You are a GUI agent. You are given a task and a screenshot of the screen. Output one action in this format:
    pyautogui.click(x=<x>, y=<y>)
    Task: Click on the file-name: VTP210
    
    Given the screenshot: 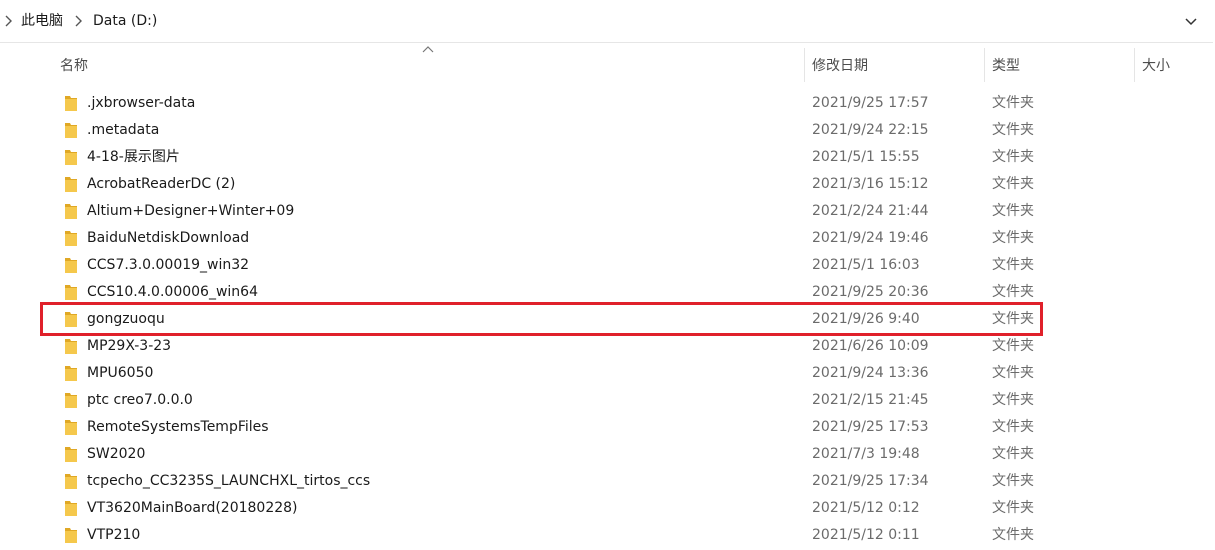 What is the action you would take?
    pyautogui.click(x=114, y=535)
    